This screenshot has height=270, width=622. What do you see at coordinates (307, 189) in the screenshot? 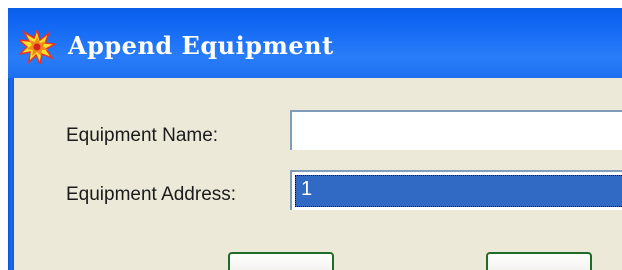
I see `equipment-address-value: 1` at bounding box center [307, 189].